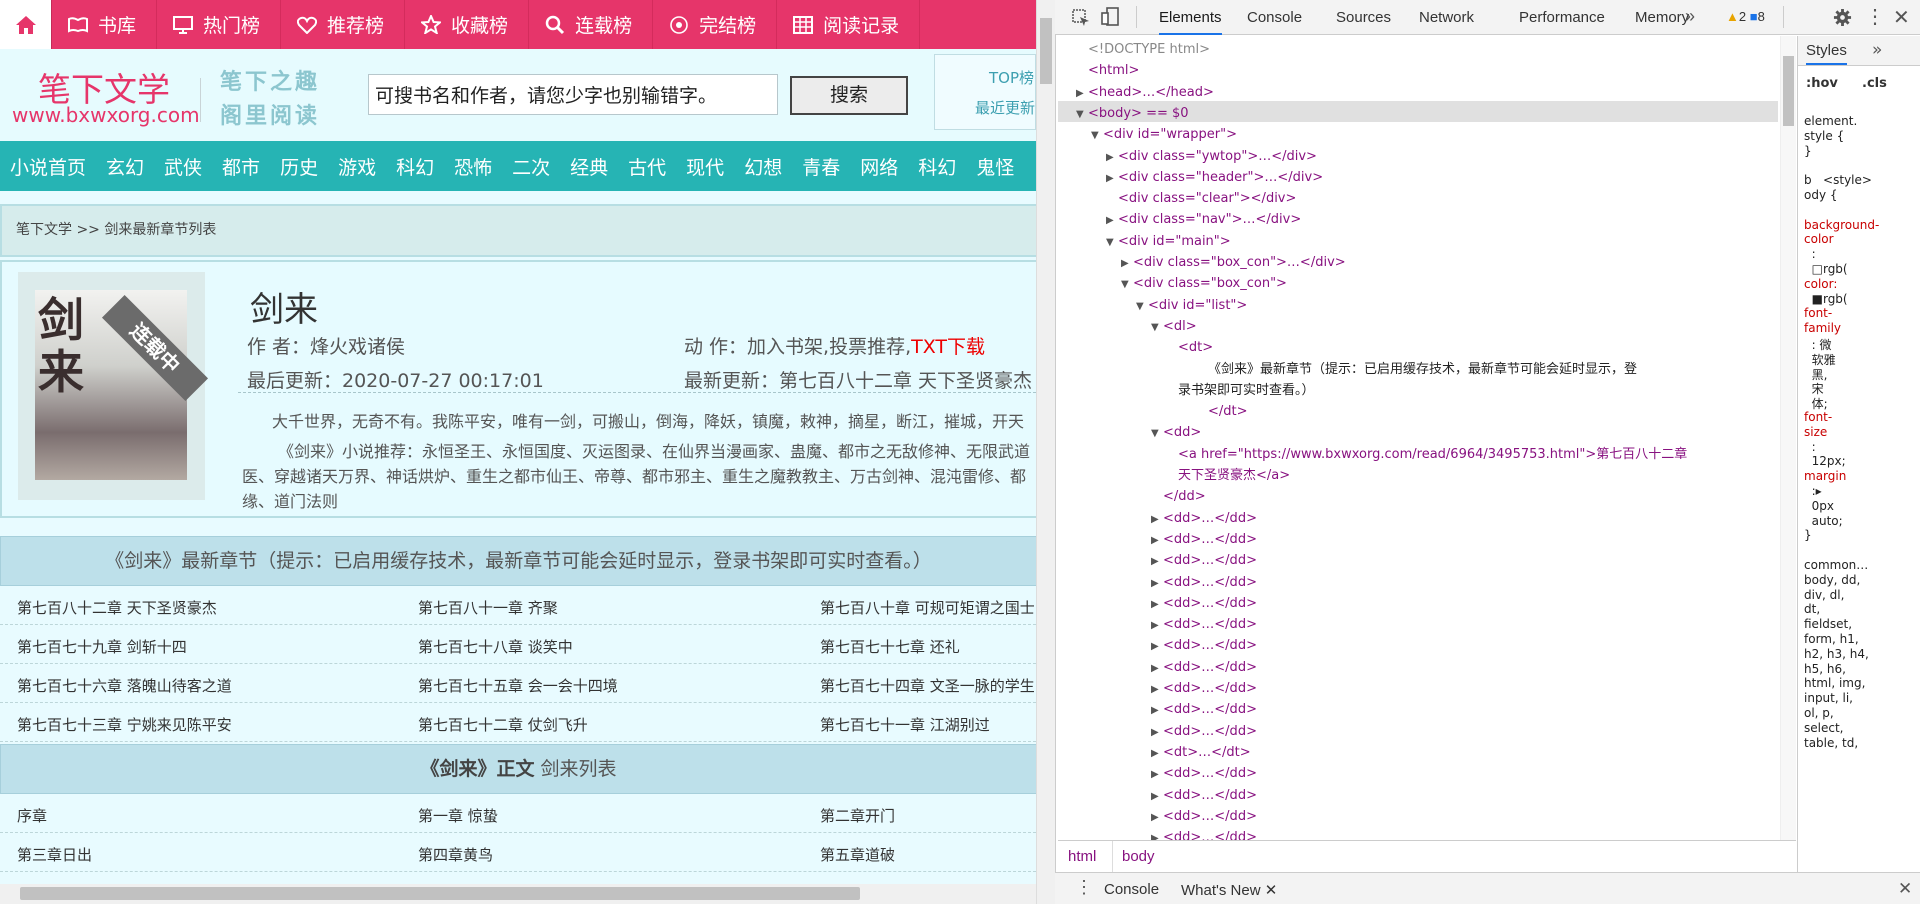  Describe the element at coordinates (1363, 17) in the screenshot. I see `devtools-tab-sources: Sources` at that location.